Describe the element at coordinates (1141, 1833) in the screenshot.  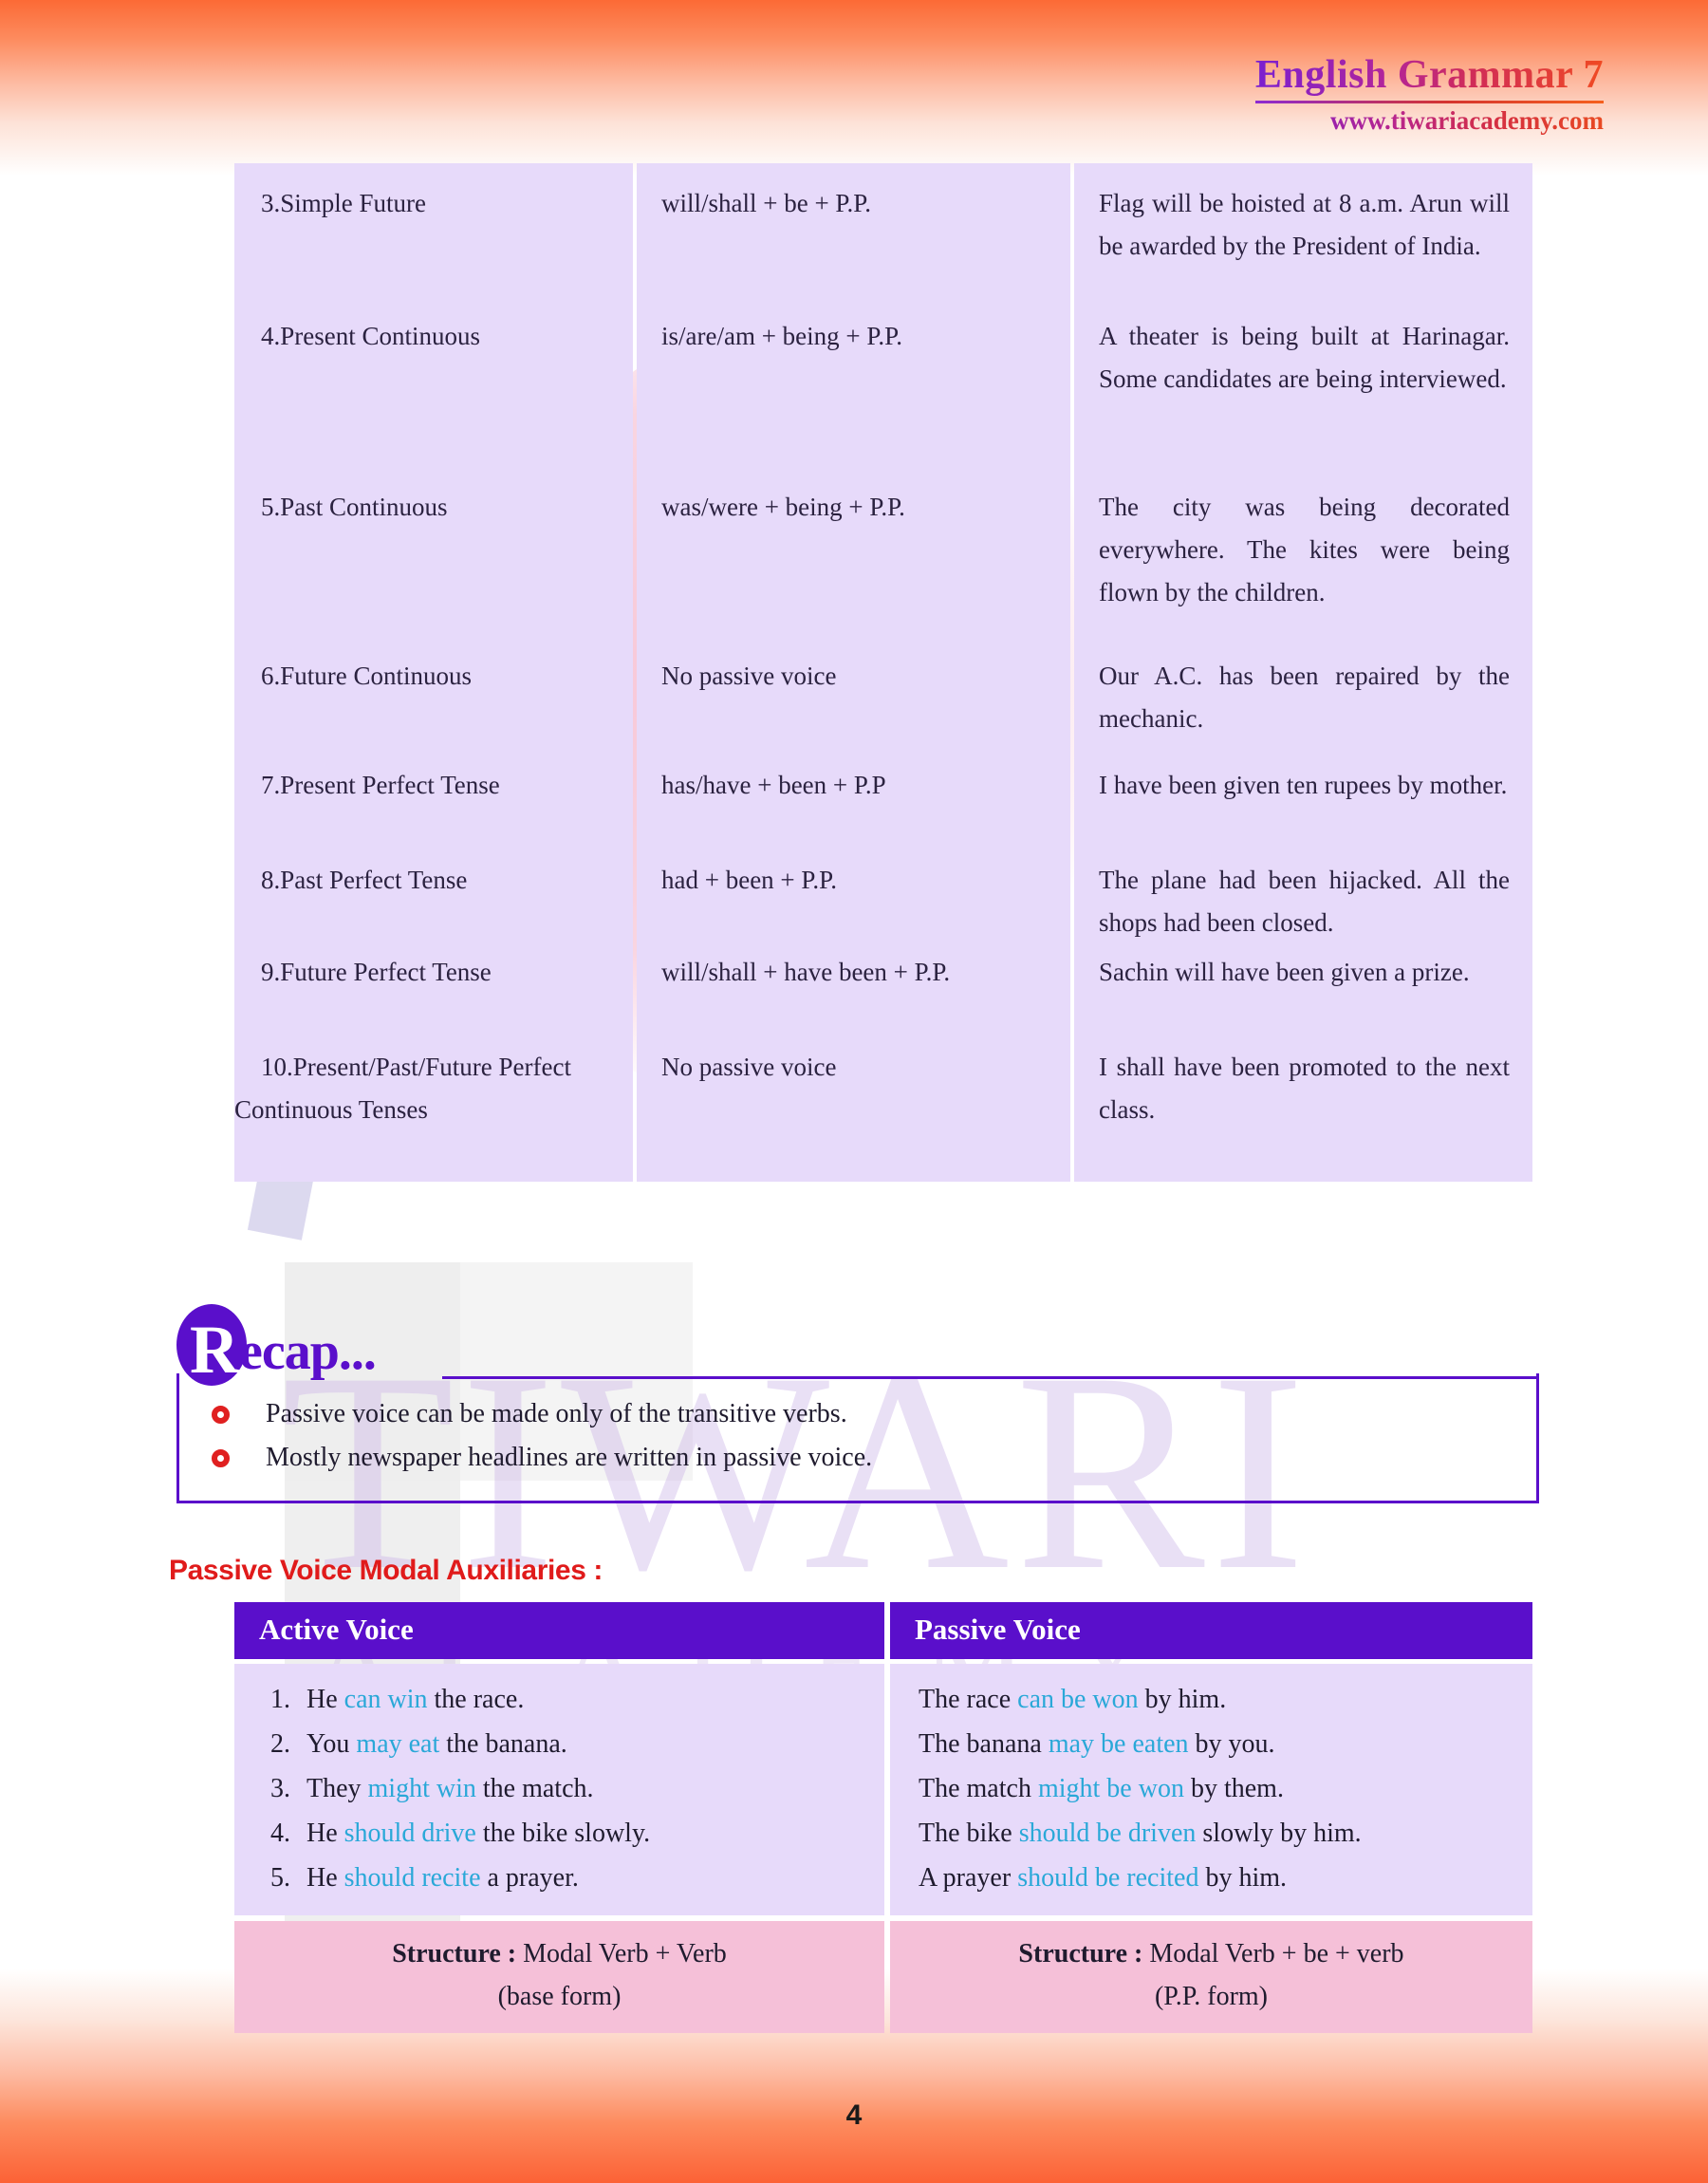
I see `passive-sentence: The bike should be driven slowly by him.` at that location.